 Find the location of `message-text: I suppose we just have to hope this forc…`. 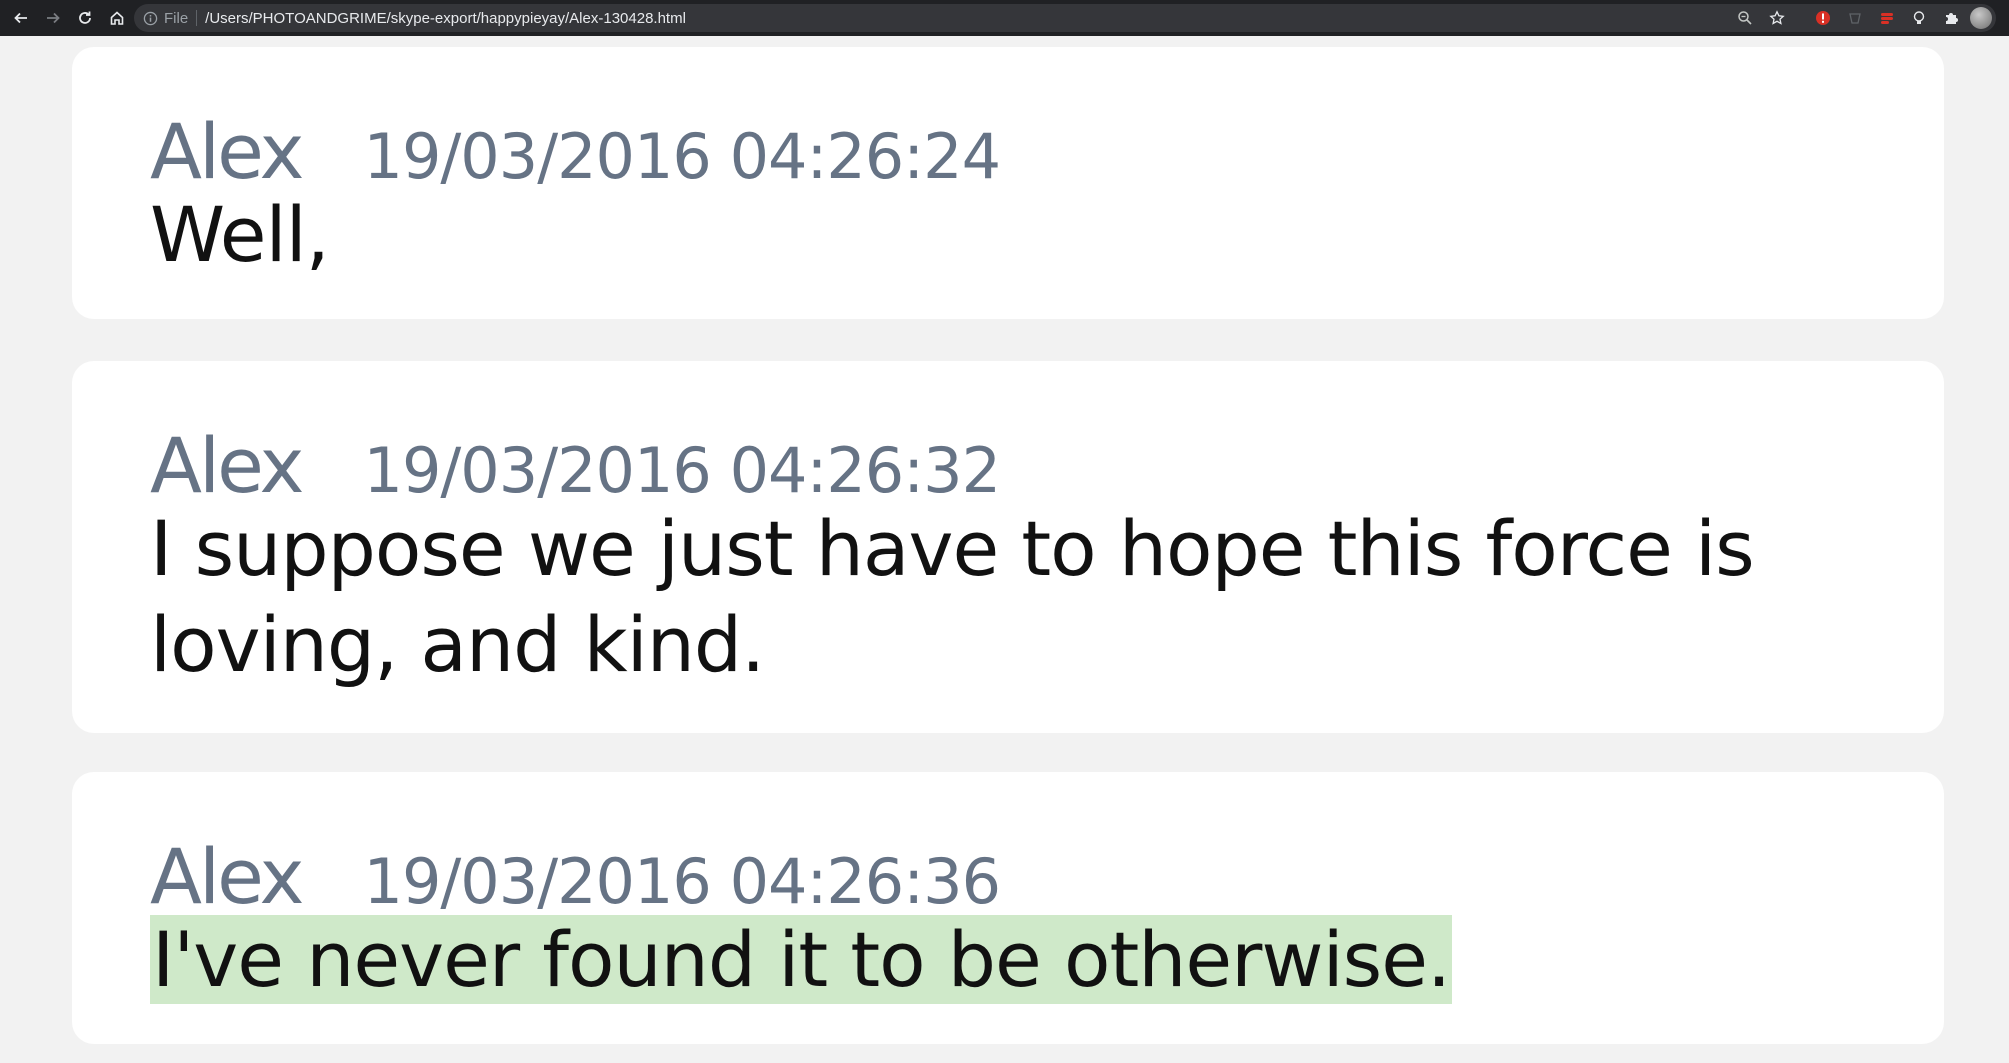

message-text: I suppose we just have to hope this forc… is located at coordinates (952, 597).